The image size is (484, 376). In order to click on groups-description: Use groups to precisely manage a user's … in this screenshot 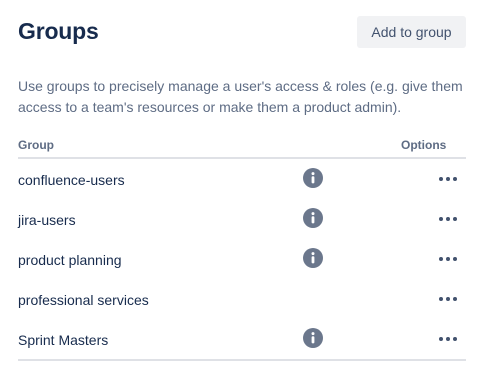, I will do `click(240, 96)`.